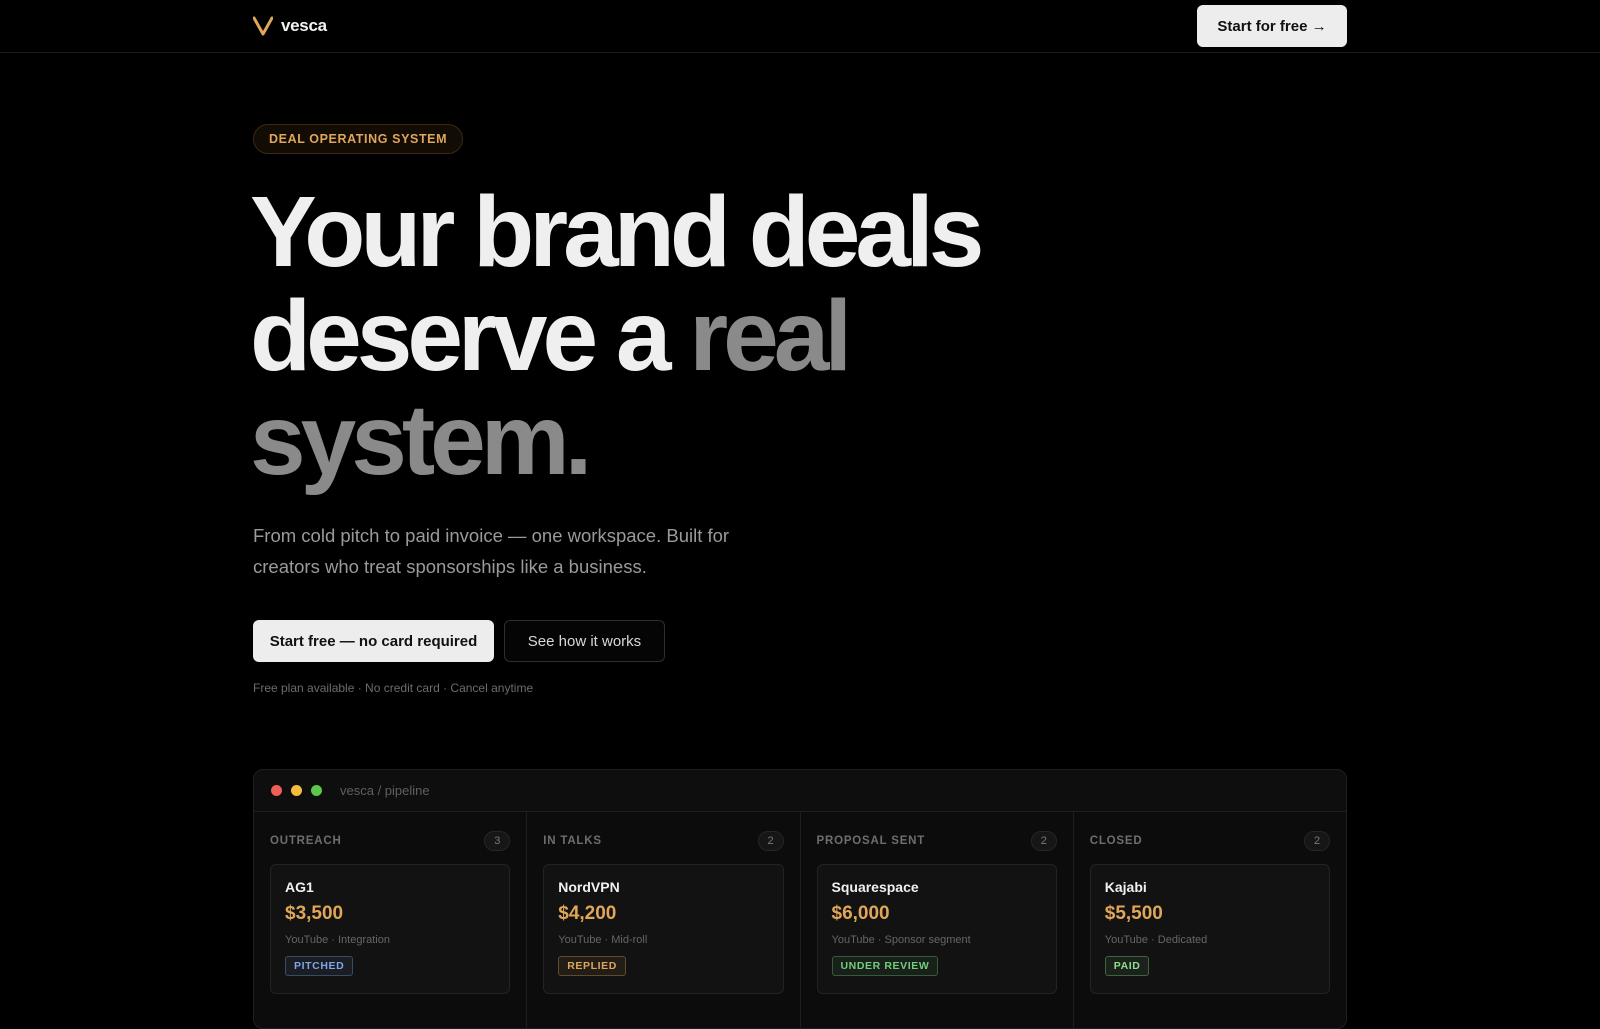 The width and height of the screenshot is (1600, 1029). What do you see at coordinates (373, 641) in the screenshot?
I see `start-free-button: Start free — no card required` at bounding box center [373, 641].